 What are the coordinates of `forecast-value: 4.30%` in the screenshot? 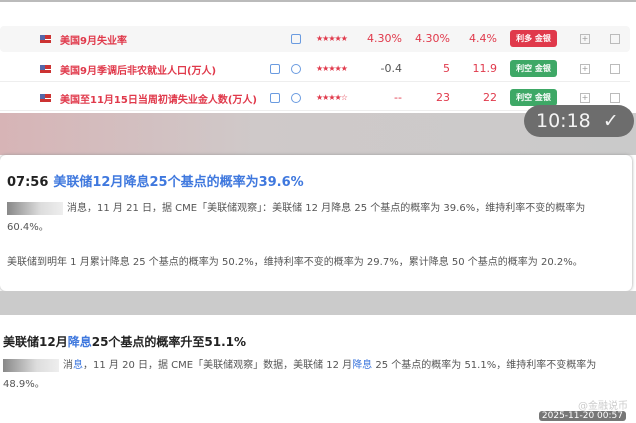 It's located at (432, 38).